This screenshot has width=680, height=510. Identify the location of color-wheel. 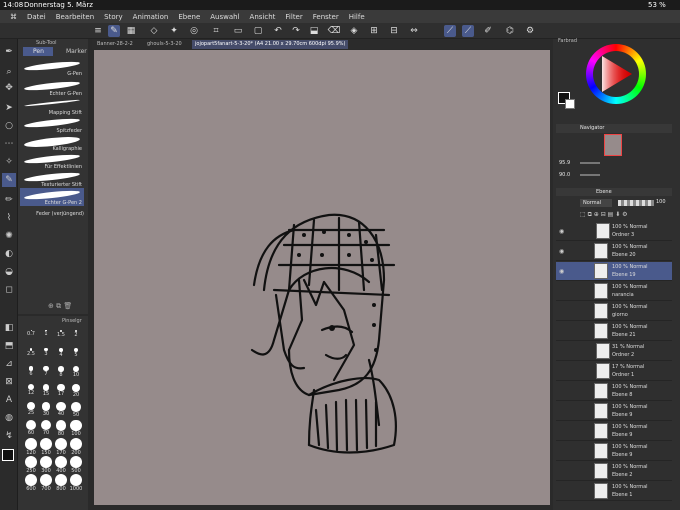
(616, 74).